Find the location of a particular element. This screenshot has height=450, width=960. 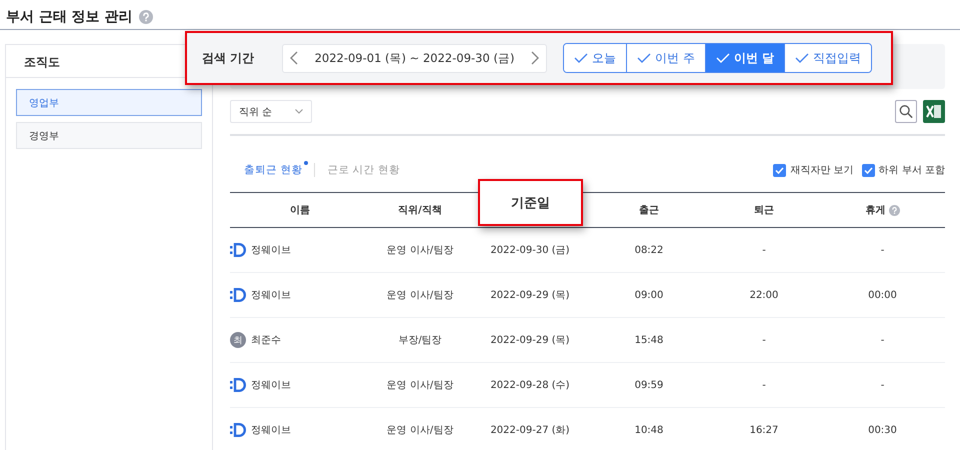

column-header: 직위/직책 is located at coordinates (420, 210).